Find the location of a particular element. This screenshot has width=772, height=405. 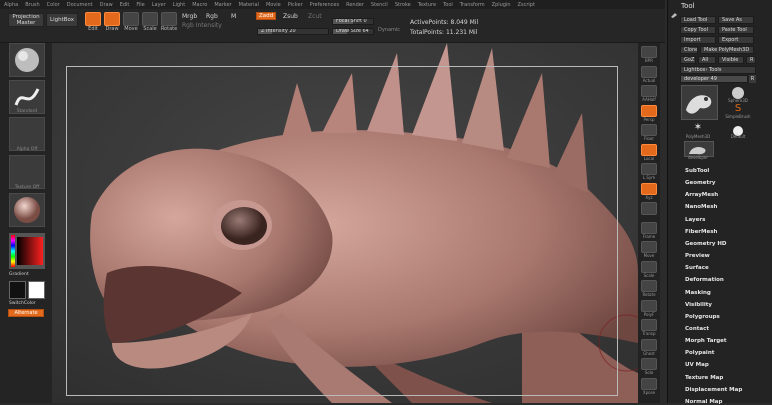

shelf-floor-button: Floor is located at coordinates (649, 132).